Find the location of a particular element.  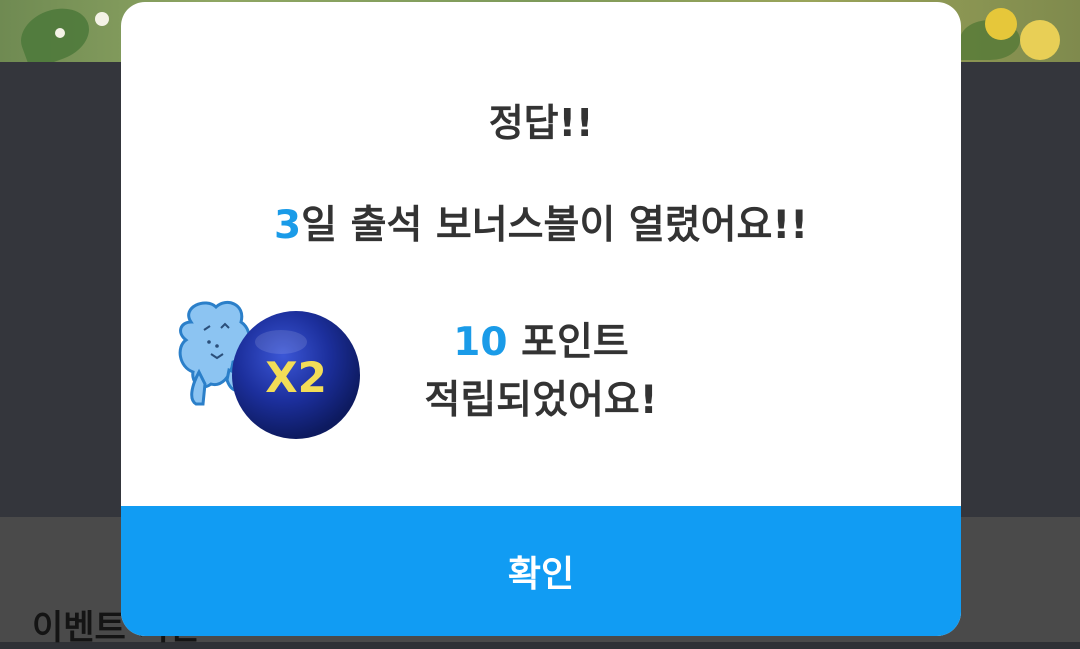

bonus-ball-character-icon: X2 is located at coordinates (269, 370).